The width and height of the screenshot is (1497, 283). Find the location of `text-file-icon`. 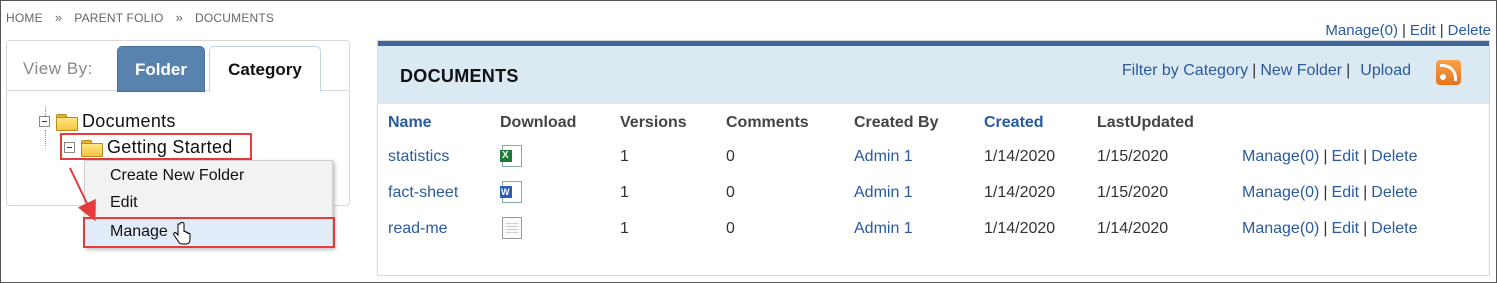

text-file-icon is located at coordinates (512, 228).